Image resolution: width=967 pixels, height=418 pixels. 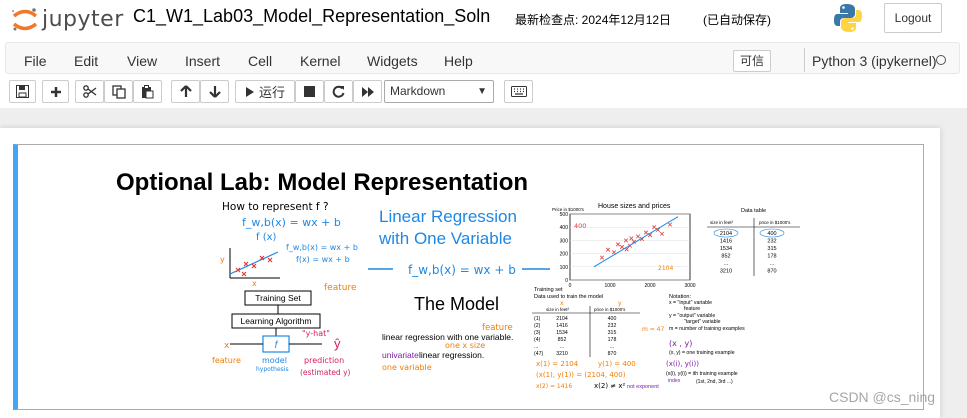 I want to click on save-button, so click(x=22, y=91).